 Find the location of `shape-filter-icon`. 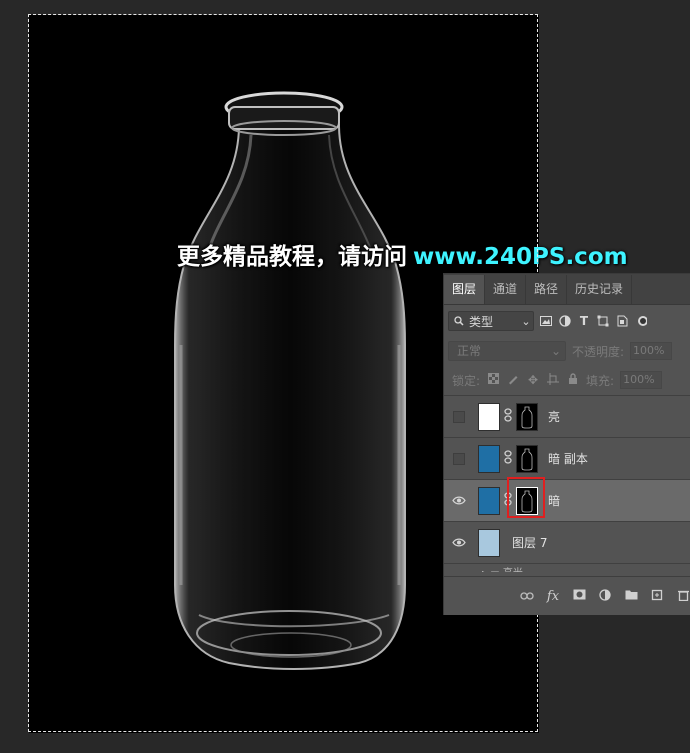

shape-filter-icon is located at coordinates (603, 321).